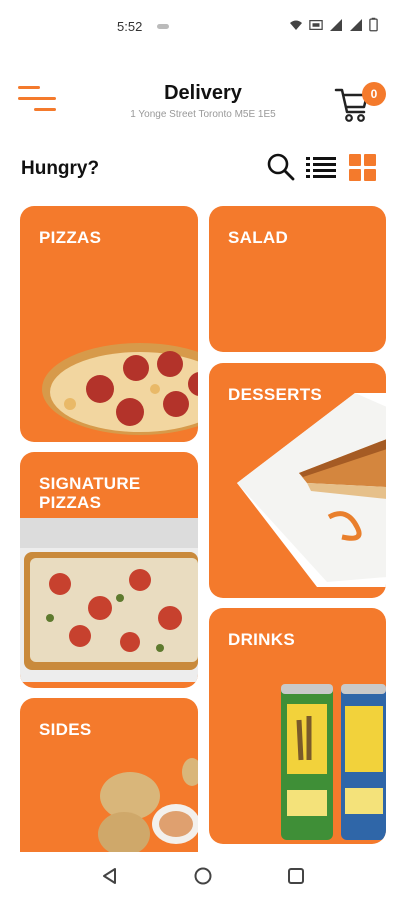  I want to click on greeting-heading: Hungry?, so click(60, 168).